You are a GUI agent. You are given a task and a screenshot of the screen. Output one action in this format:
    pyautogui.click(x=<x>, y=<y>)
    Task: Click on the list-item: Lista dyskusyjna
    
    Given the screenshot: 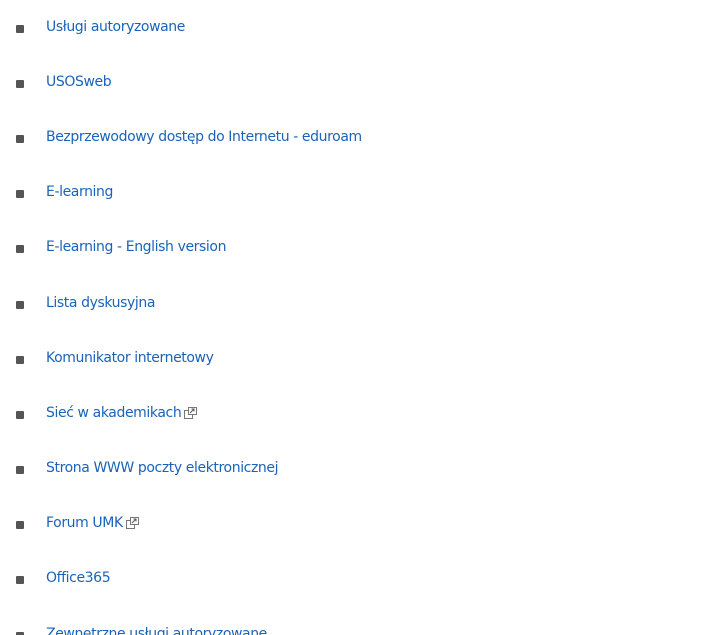 What is the action you would take?
    pyautogui.click(x=361, y=302)
    